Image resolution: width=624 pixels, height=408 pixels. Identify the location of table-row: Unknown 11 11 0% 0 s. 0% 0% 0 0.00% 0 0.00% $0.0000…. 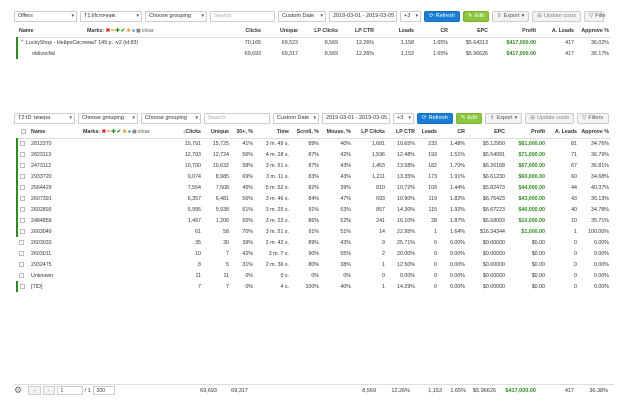
(314, 275).